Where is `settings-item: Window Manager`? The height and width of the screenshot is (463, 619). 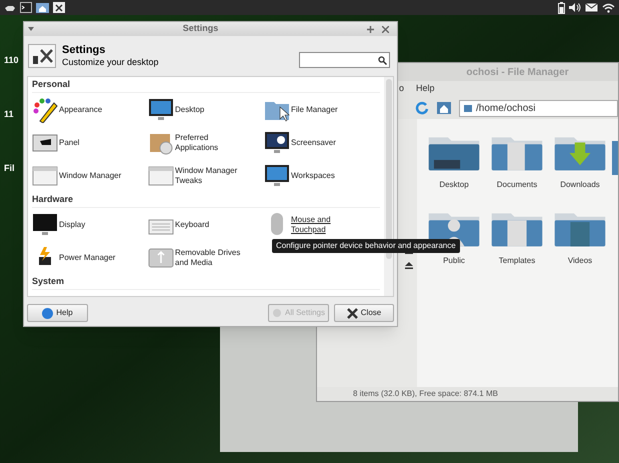
settings-item: Window Manager is located at coordinates (90, 175).